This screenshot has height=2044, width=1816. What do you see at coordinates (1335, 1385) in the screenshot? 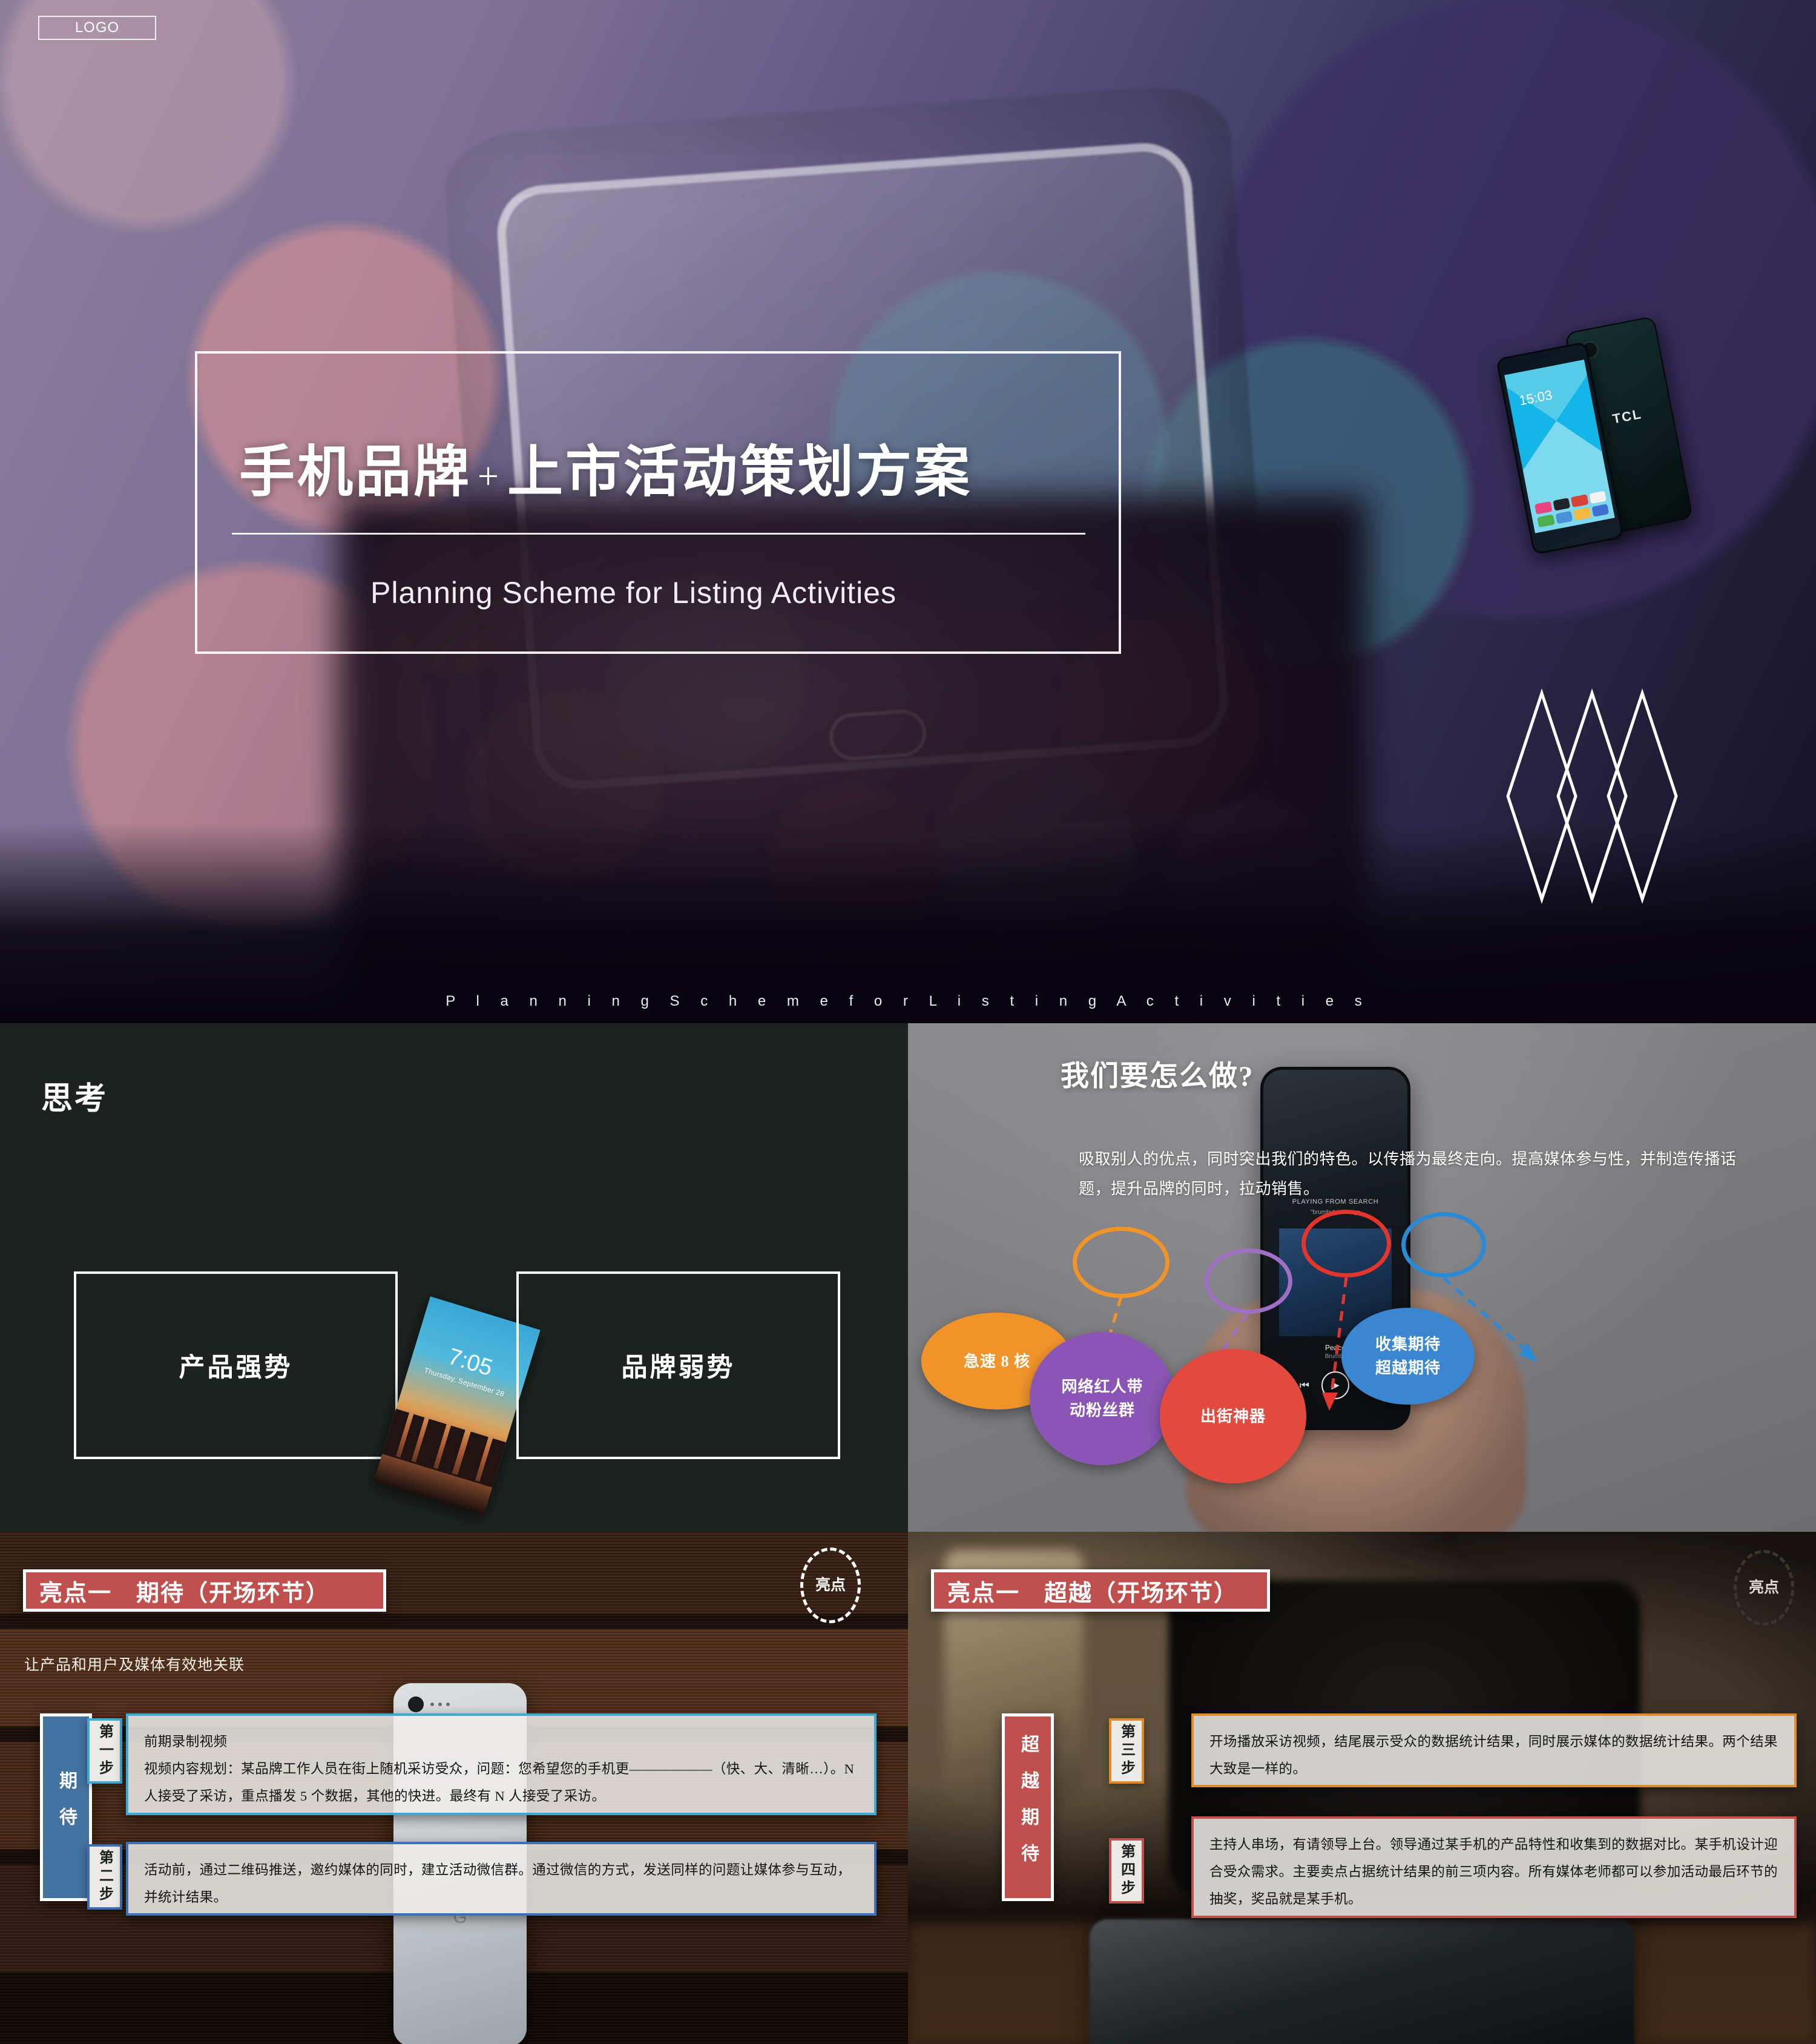
I see `play-icon: ▶` at bounding box center [1335, 1385].